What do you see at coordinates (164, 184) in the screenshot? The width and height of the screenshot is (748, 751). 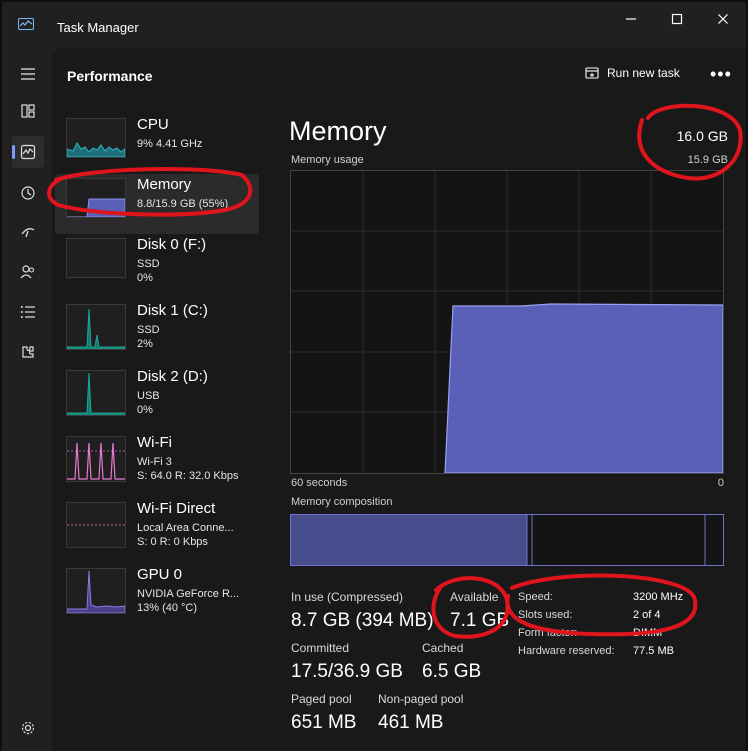 I see `memory-label: Memory` at bounding box center [164, 184].